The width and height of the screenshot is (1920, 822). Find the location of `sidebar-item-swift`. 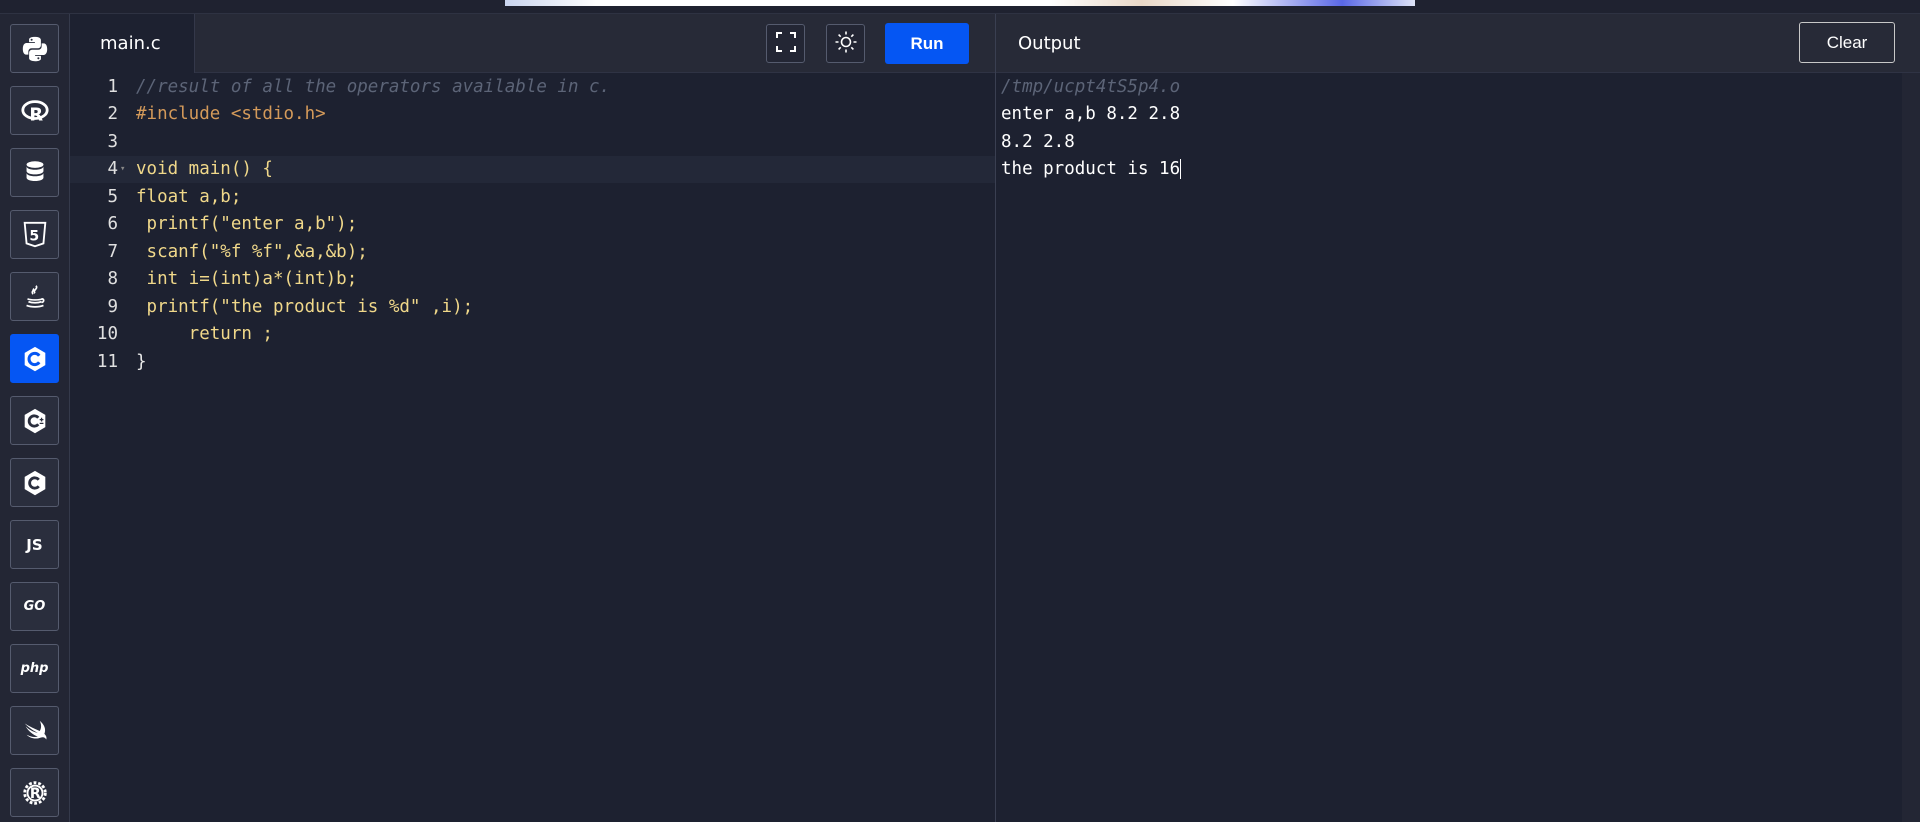

sidebar-item-swift is located at coordinates (34, 730).